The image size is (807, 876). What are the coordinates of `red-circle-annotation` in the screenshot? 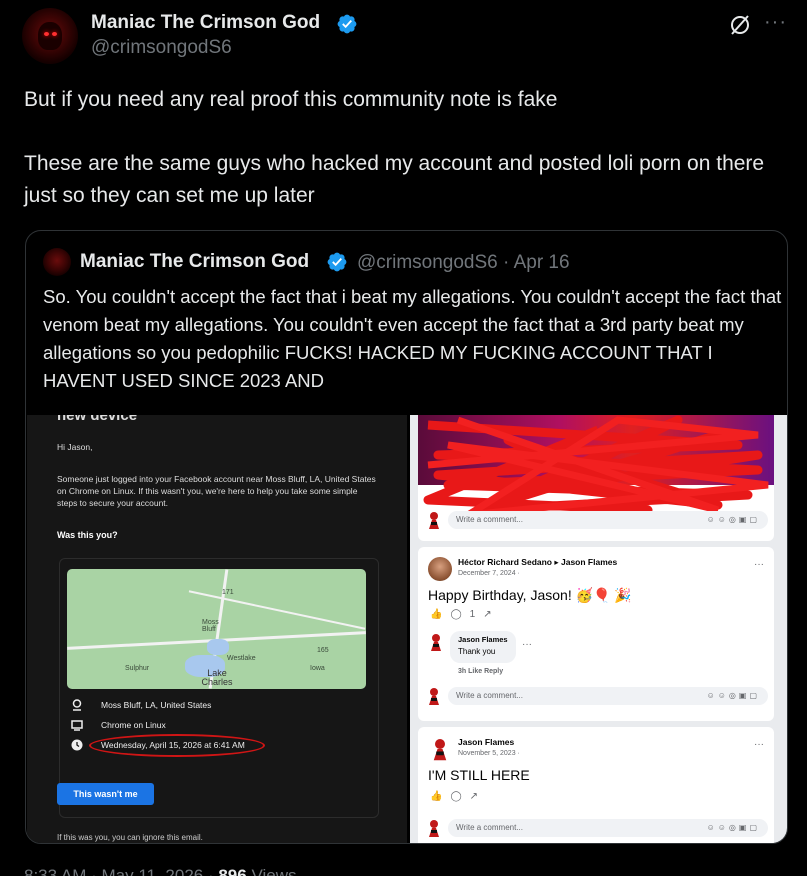 It's located at (177, 745).